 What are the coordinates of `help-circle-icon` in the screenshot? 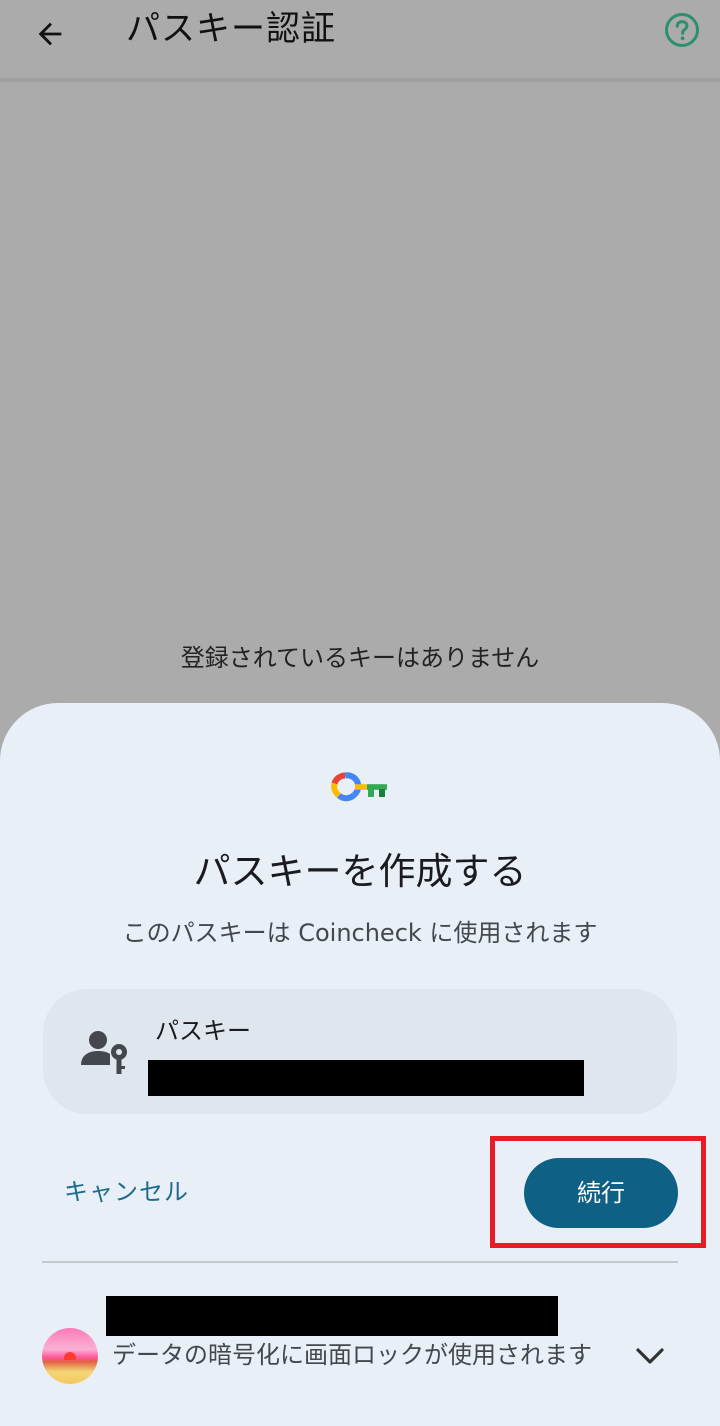 It's located at (682, 30).